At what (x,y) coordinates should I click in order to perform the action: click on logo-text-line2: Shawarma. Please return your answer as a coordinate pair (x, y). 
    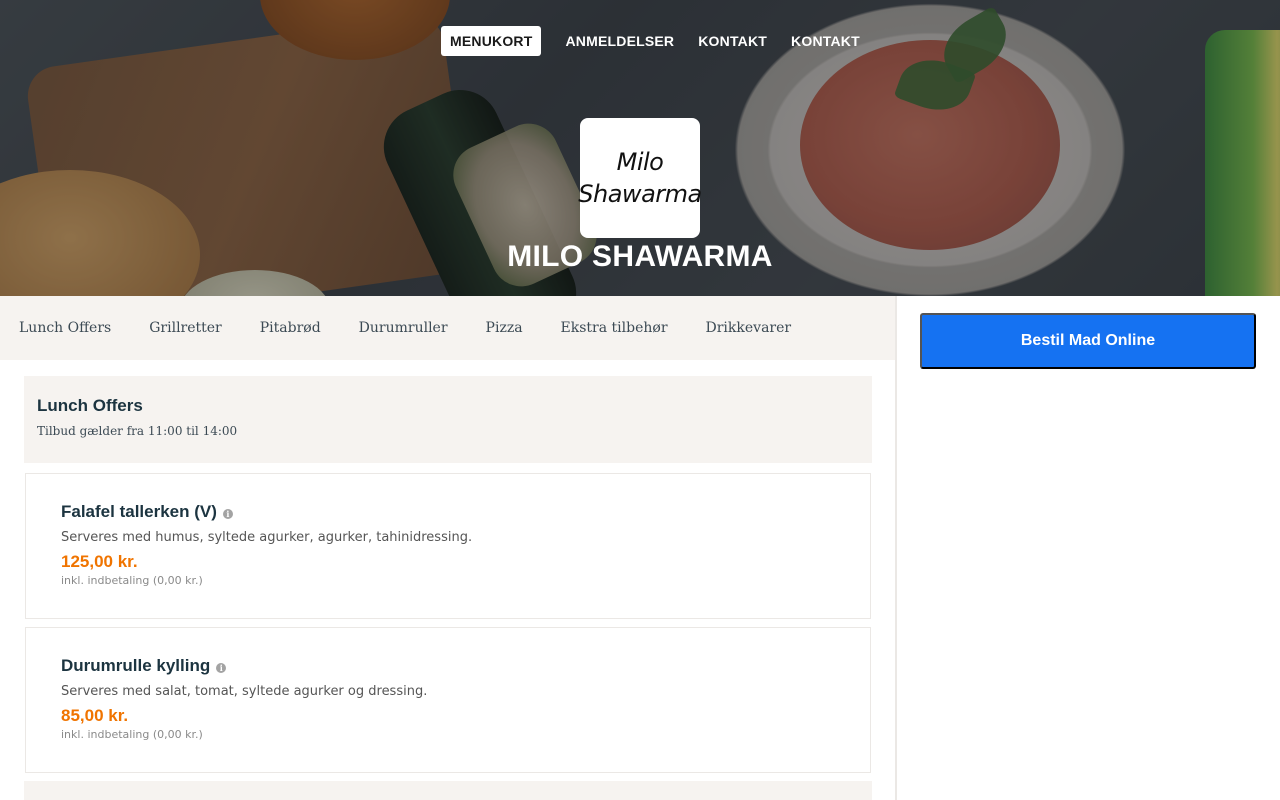
    Looking at the image, I should click on (640, 194).